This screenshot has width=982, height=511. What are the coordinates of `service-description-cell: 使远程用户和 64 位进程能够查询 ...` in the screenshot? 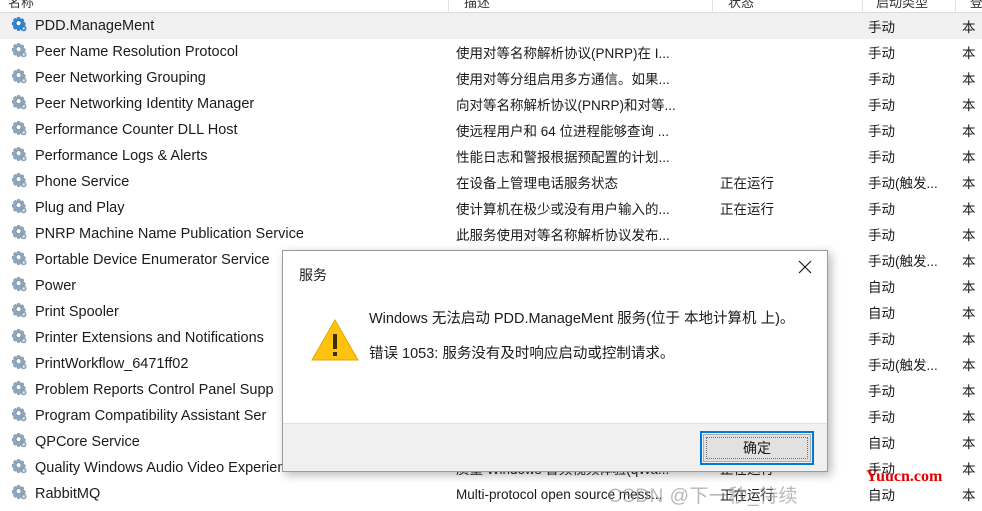 It's located at (563, 131).